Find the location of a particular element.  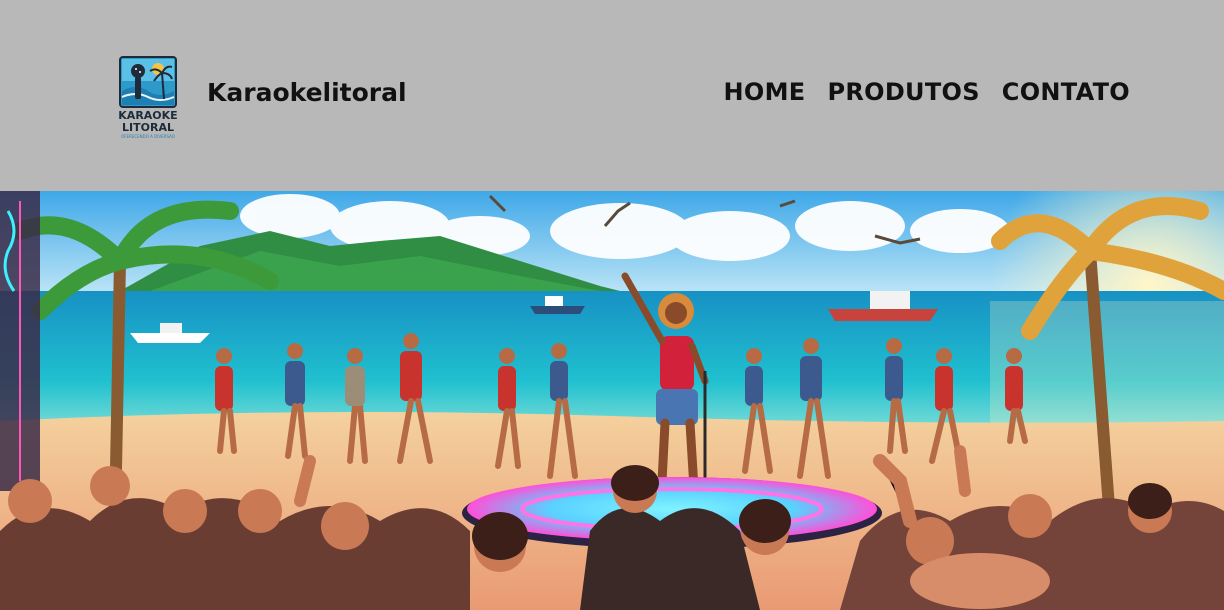

logo-tagline: OFERECENDO A DIVERSÃO is located at coordinates (148, 136).